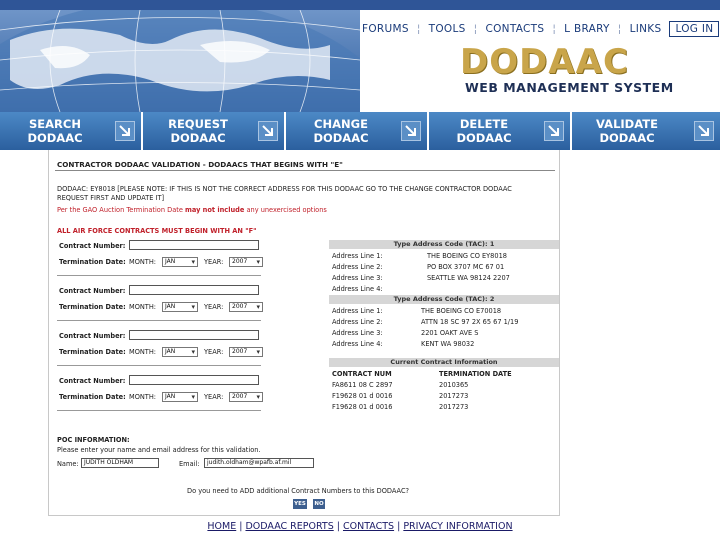  What do you see at coordinates (357, 289) in the screenshot?
I see `tac1-line4-label: Address Line 4:` at bounding box center [357, 289].